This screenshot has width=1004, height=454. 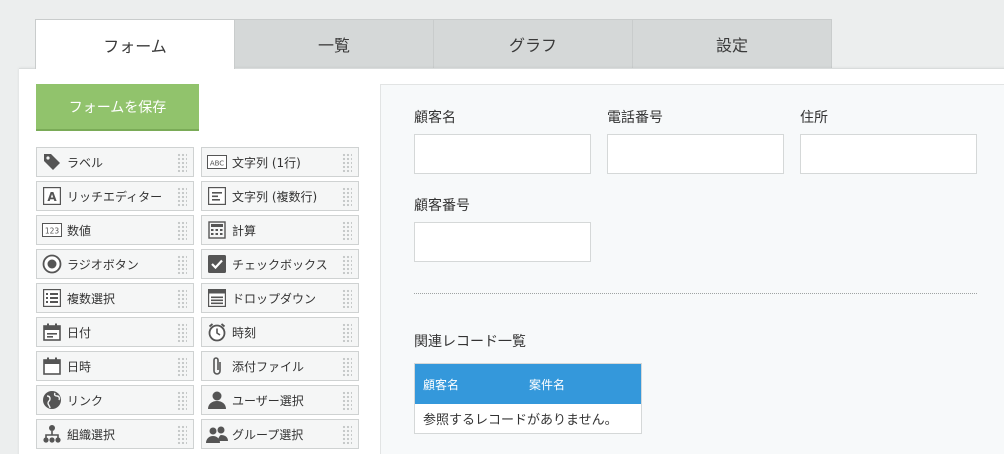 I want to click on org-icon, so click(x=52, y=434).